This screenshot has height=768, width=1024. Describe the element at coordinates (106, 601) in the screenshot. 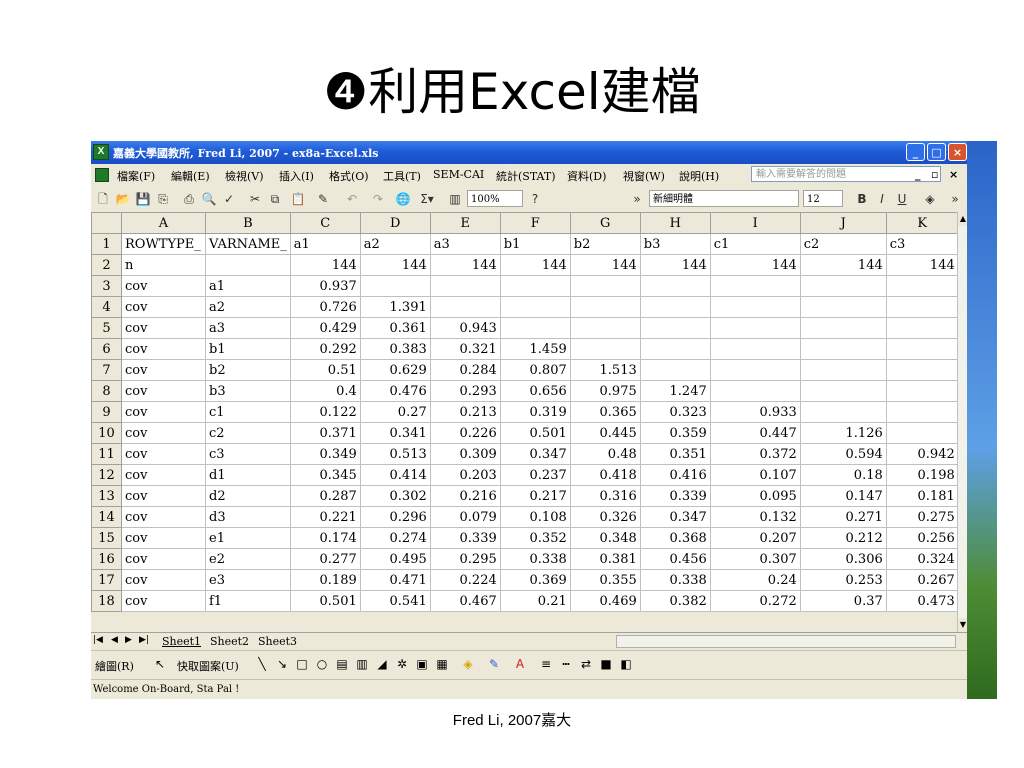

I see `row-header: 18` at that location.